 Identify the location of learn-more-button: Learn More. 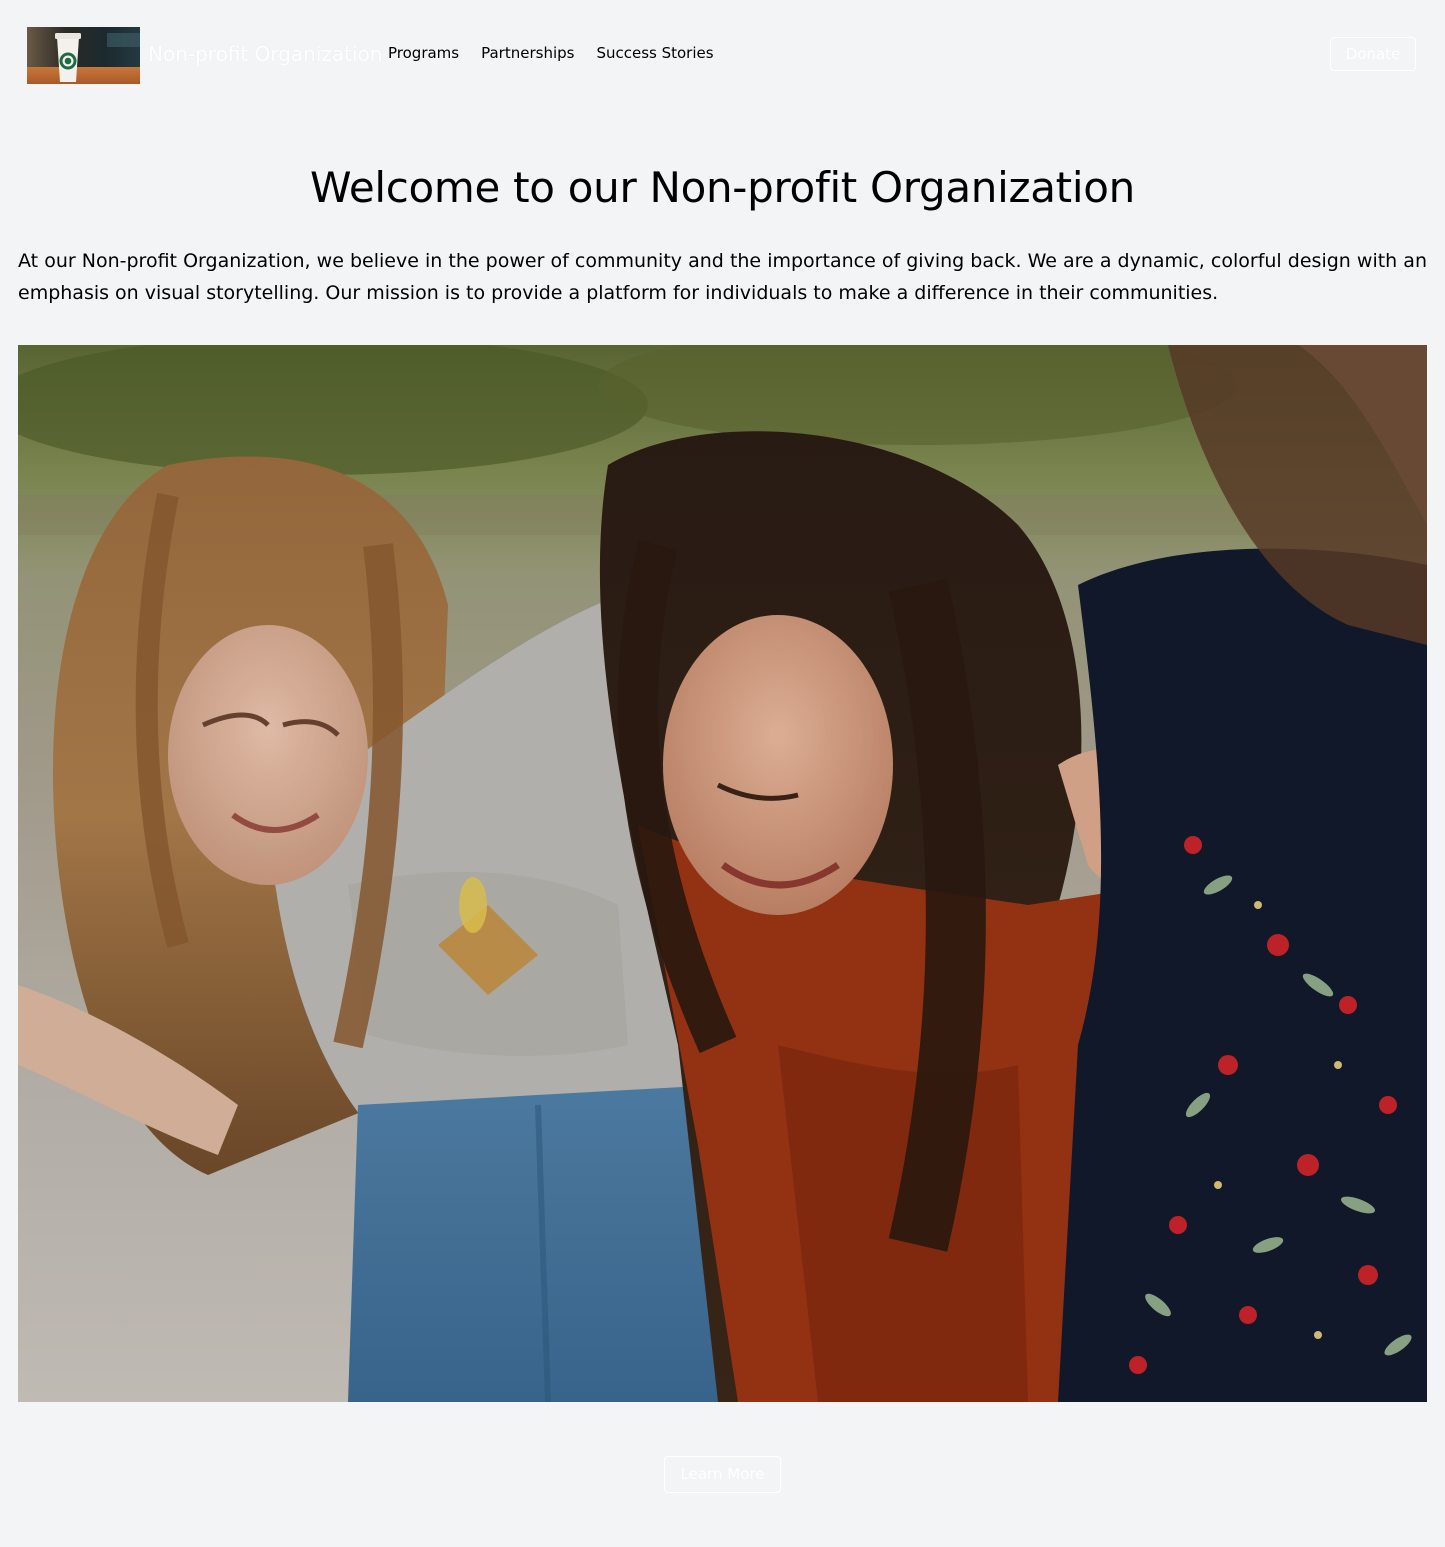
(722, 1474).